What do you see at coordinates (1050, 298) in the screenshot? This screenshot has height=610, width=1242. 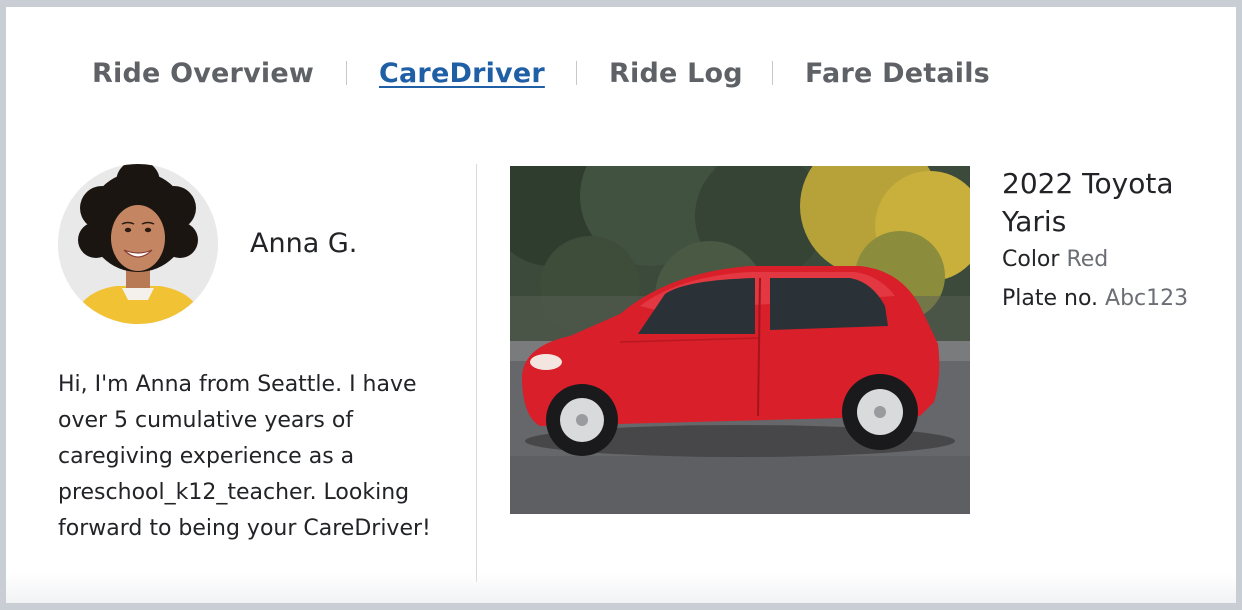 I see `vehicle-plate-label: Plate no.` at bounding box center [1050, 298].